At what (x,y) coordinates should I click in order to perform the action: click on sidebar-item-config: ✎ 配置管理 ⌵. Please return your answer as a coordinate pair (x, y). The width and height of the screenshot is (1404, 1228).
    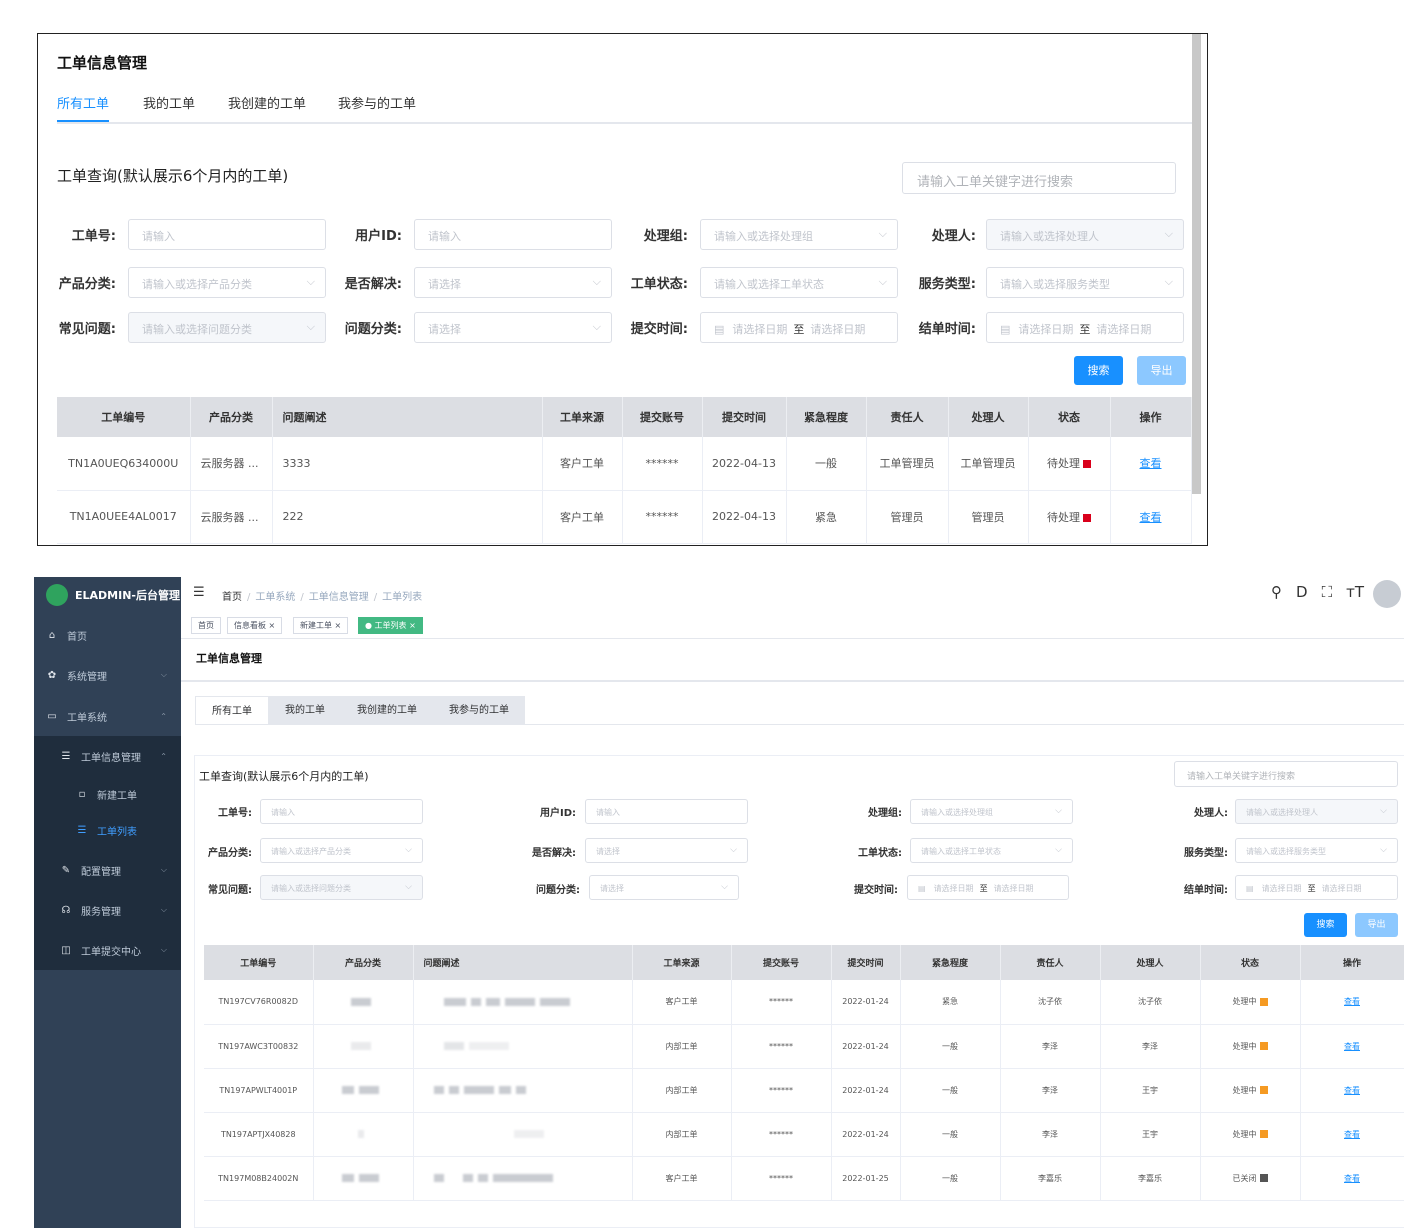
    Looking at the image, I should click on (107, 870).